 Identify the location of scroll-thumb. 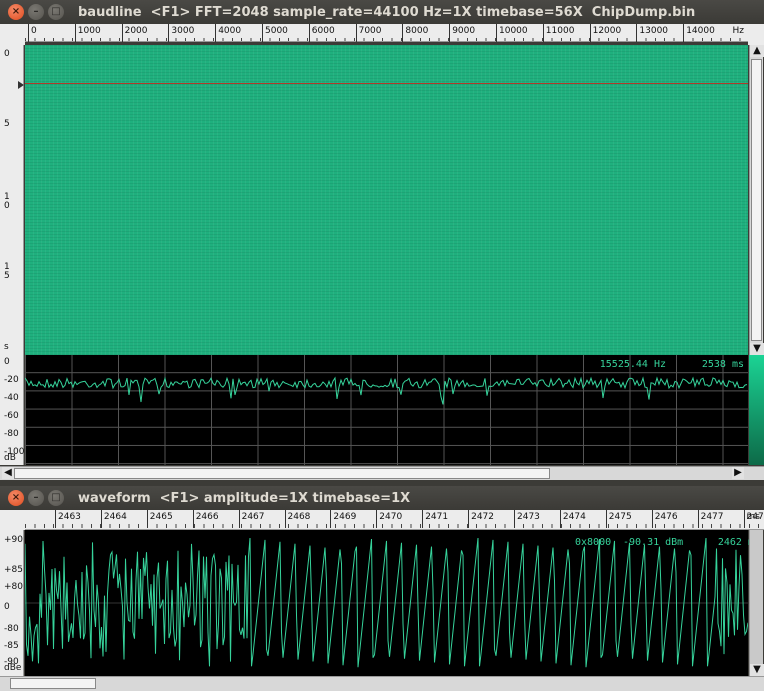
(756, 200).